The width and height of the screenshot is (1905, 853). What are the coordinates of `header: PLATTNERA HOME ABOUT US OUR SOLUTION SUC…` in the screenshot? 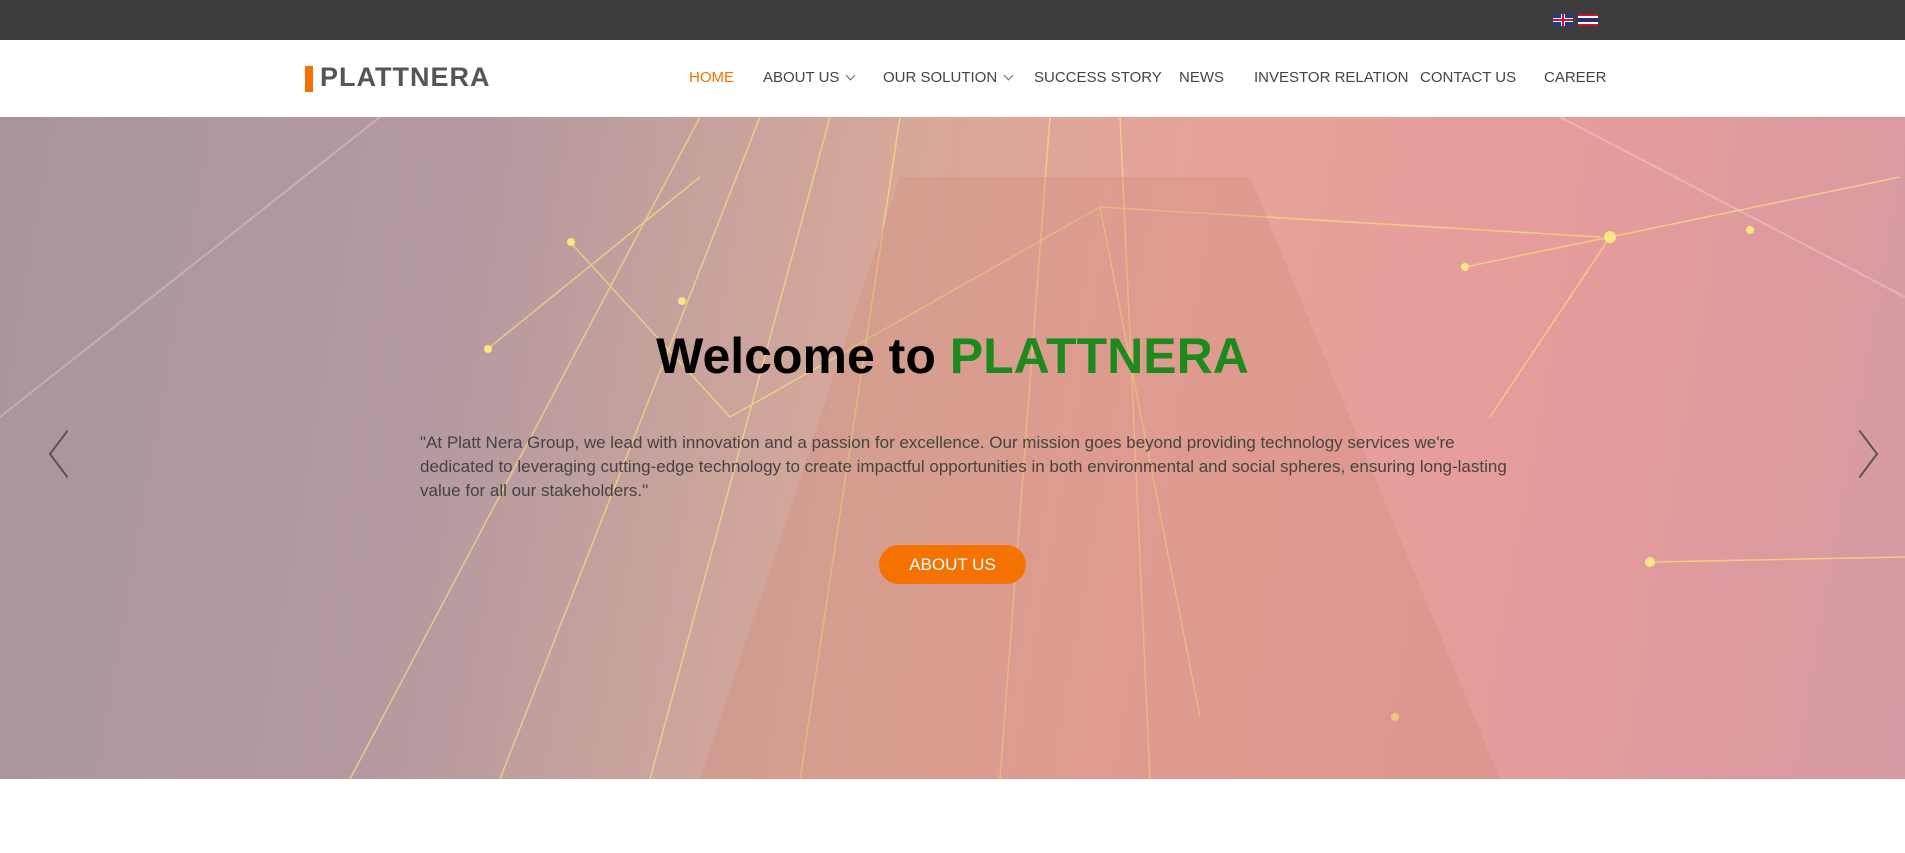 It's located at (952, 78).